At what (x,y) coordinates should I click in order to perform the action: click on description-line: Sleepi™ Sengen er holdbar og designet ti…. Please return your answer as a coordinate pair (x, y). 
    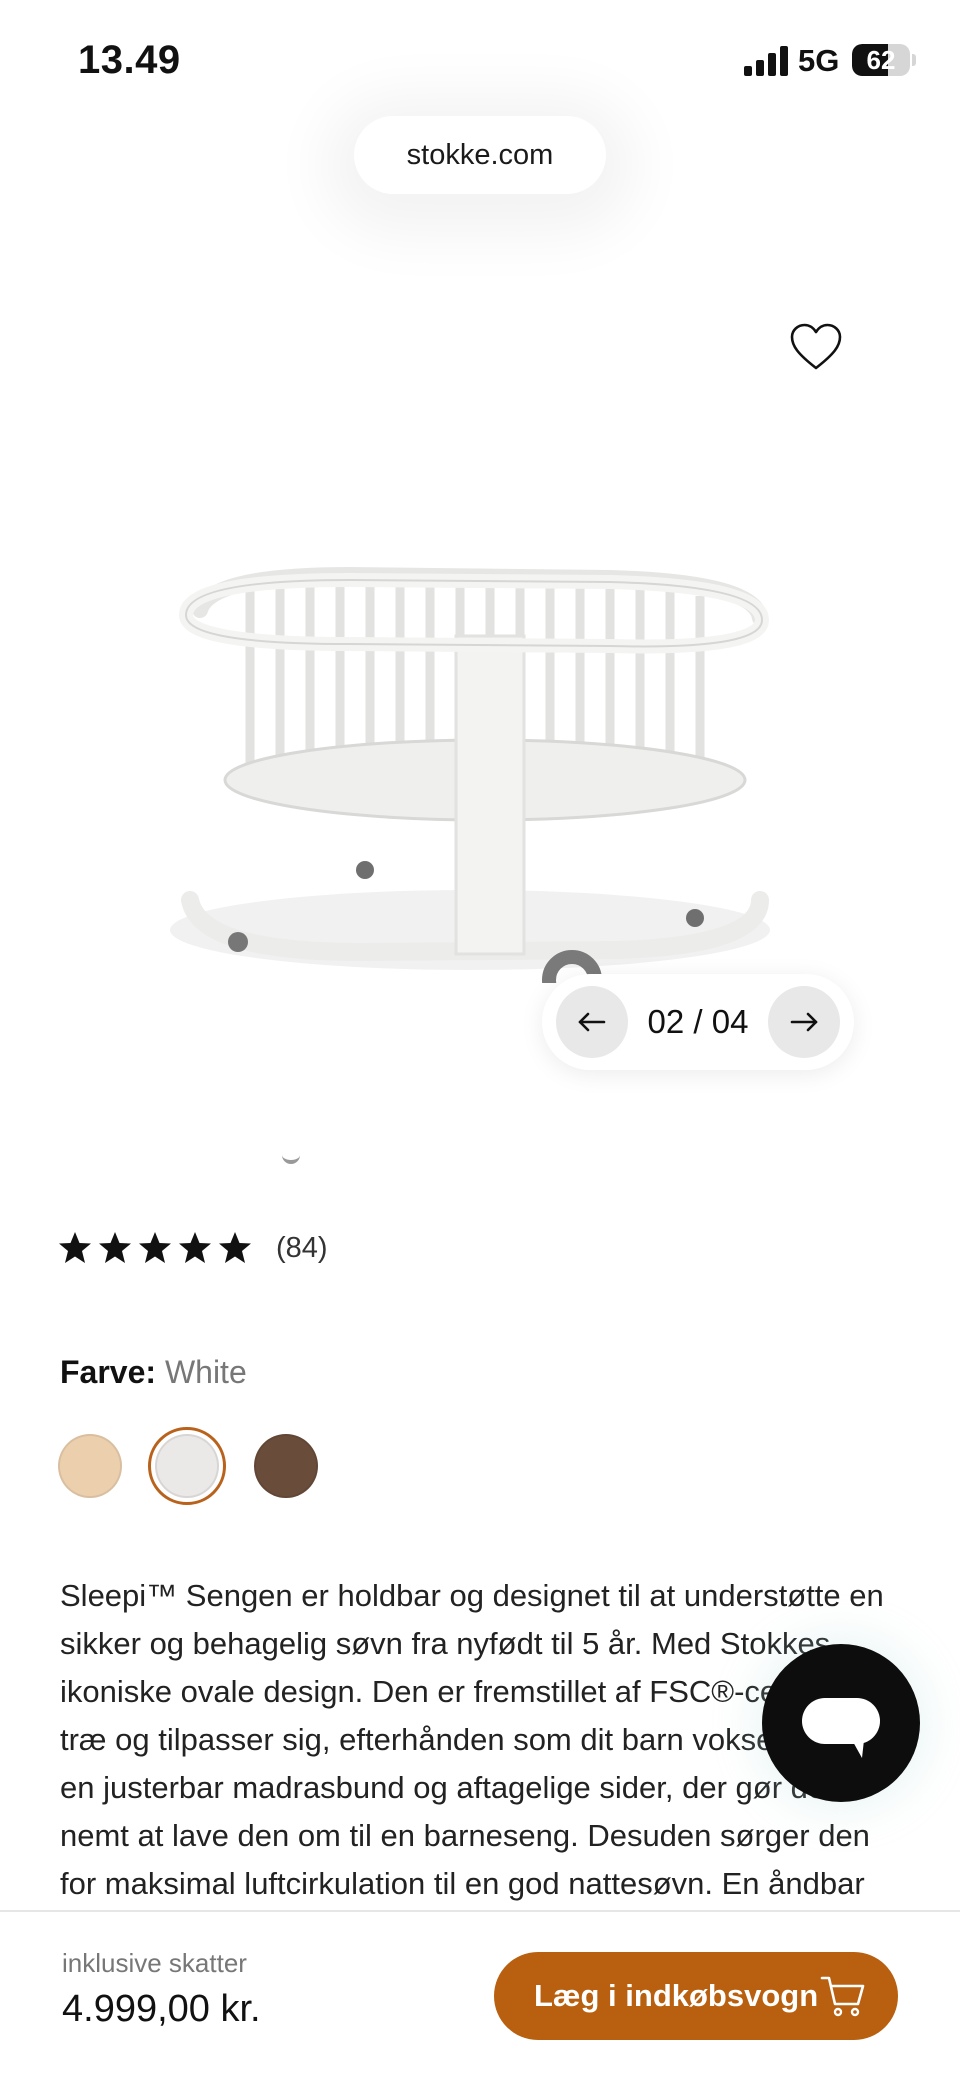
    Looking at the image, I should click on (472, 1595).